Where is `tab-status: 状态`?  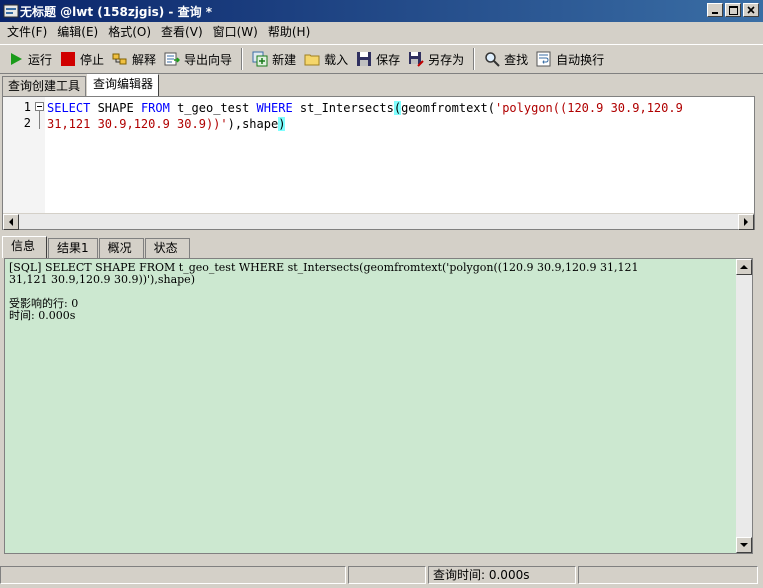 tab-status: 状态 is located at coordinates (167, 248).